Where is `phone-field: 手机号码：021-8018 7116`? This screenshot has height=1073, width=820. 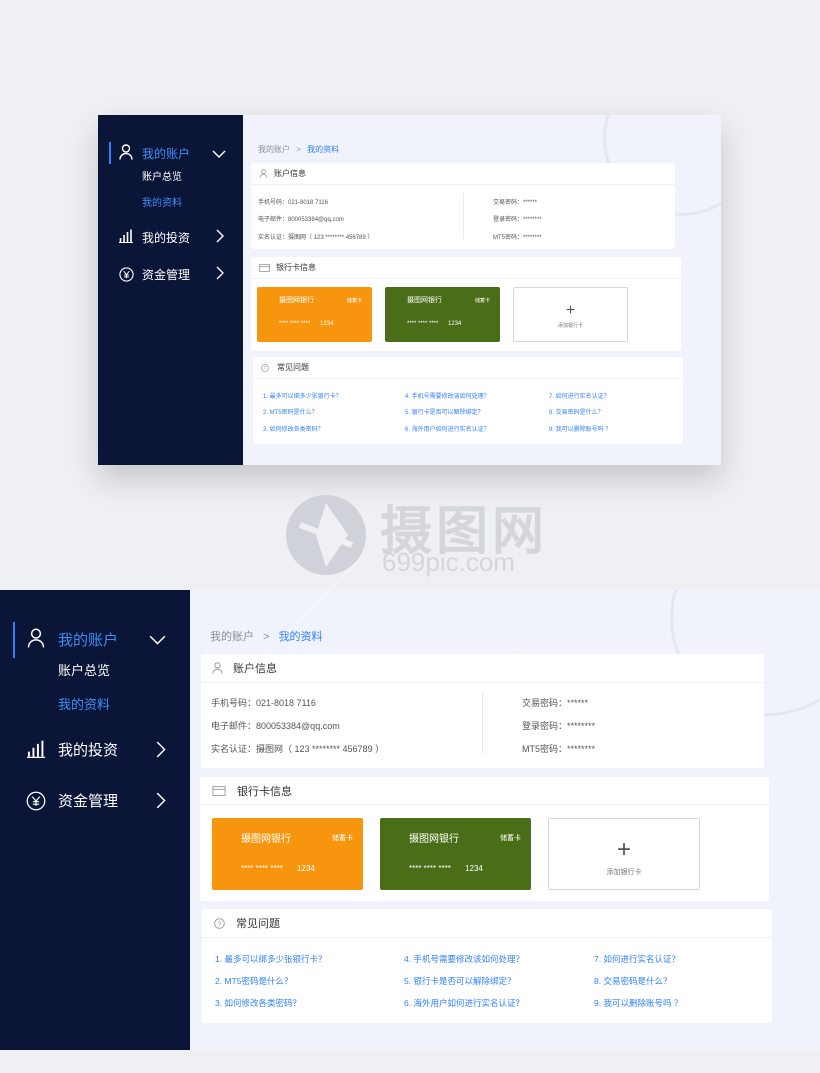 phone-field: 手机号码：021-8018 7116 is located at coordinates (263, 703).